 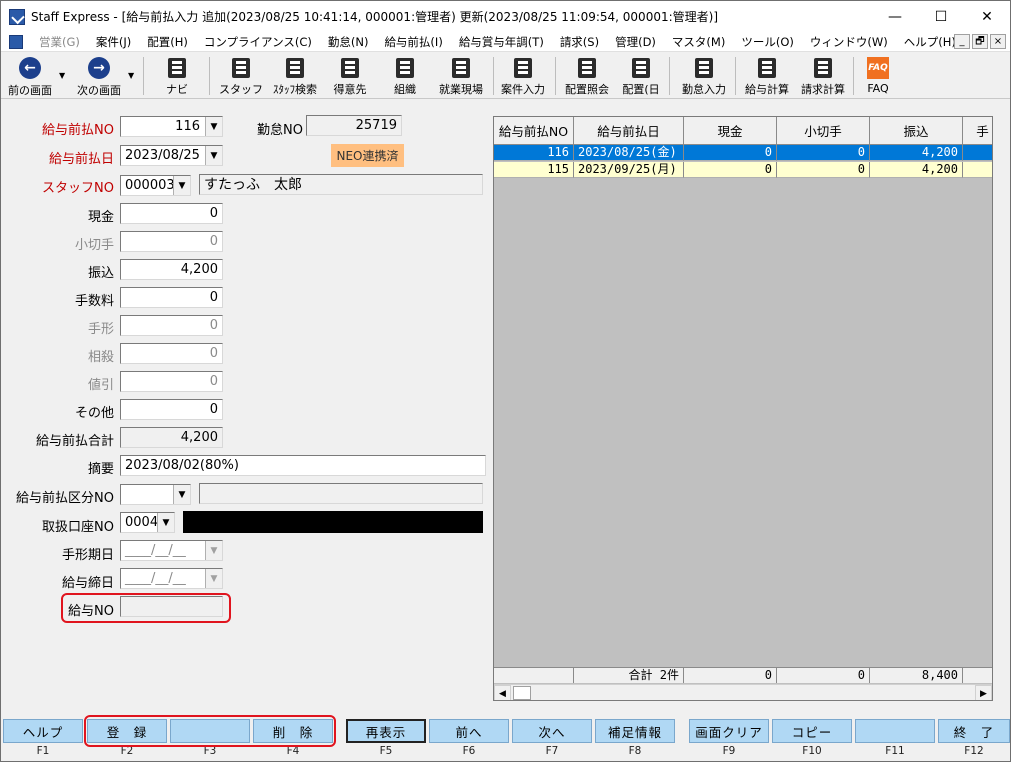 What do you see at coordinates (730, 131) in the screenshot?
I see `column-header: 現金` at bounding box center [730, 131].